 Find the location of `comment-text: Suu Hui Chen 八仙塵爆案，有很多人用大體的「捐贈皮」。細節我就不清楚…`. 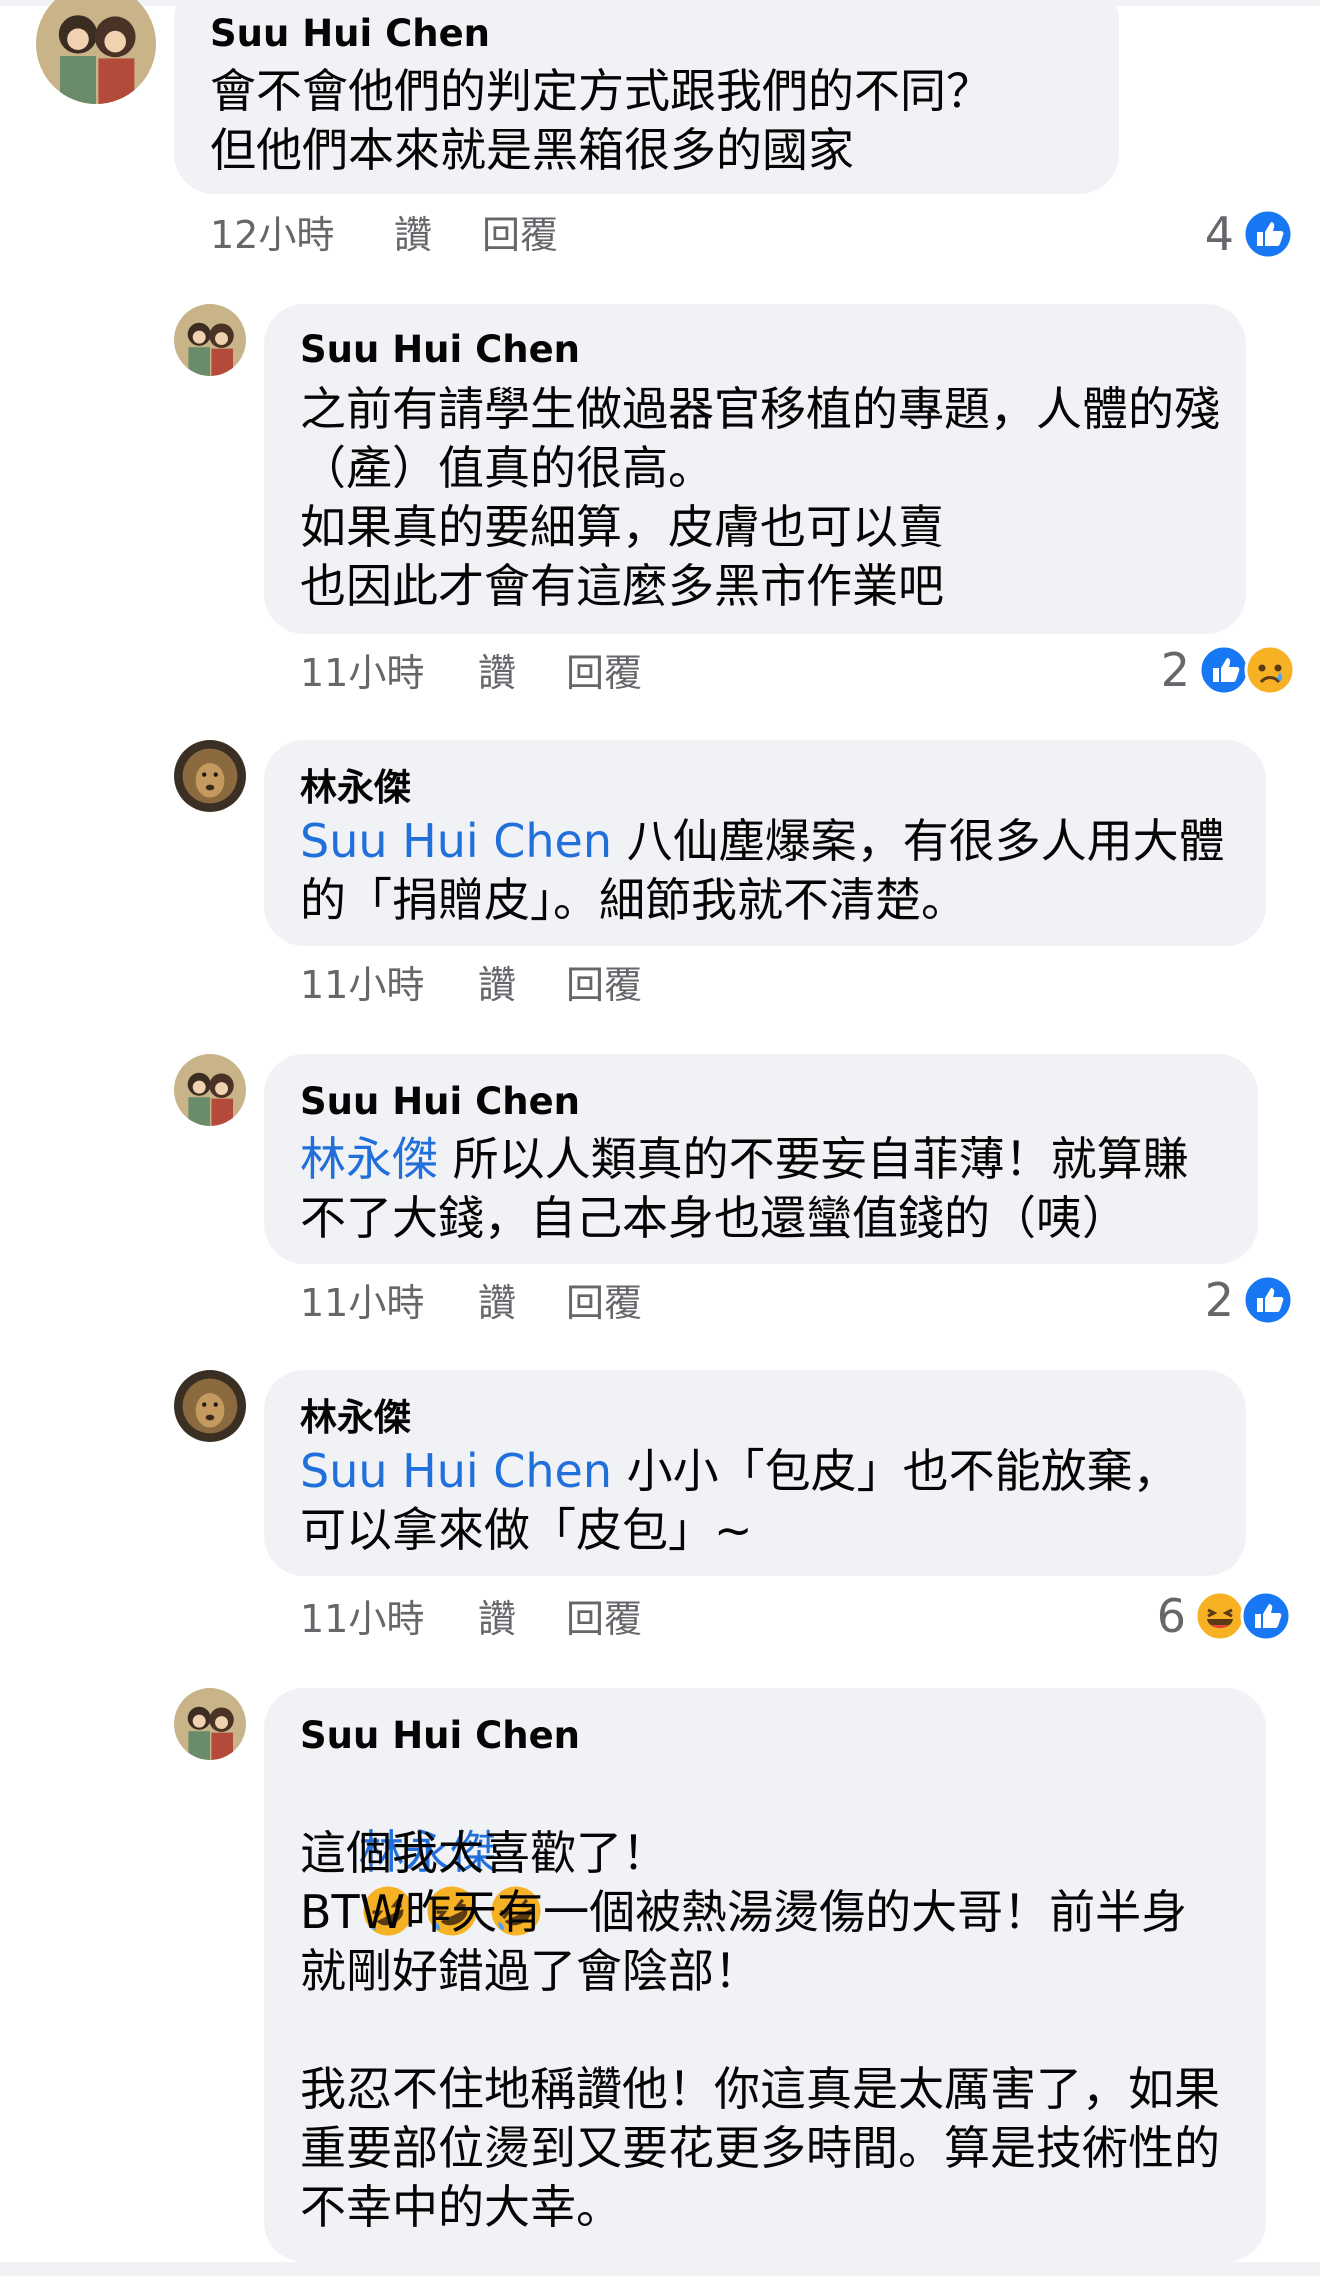

comment-text: Suu Hui Chen 八仙塵爆案，有很多人用大體的「捐贈皮」。細節我就不清楚… is located at coordinates (770, 871).